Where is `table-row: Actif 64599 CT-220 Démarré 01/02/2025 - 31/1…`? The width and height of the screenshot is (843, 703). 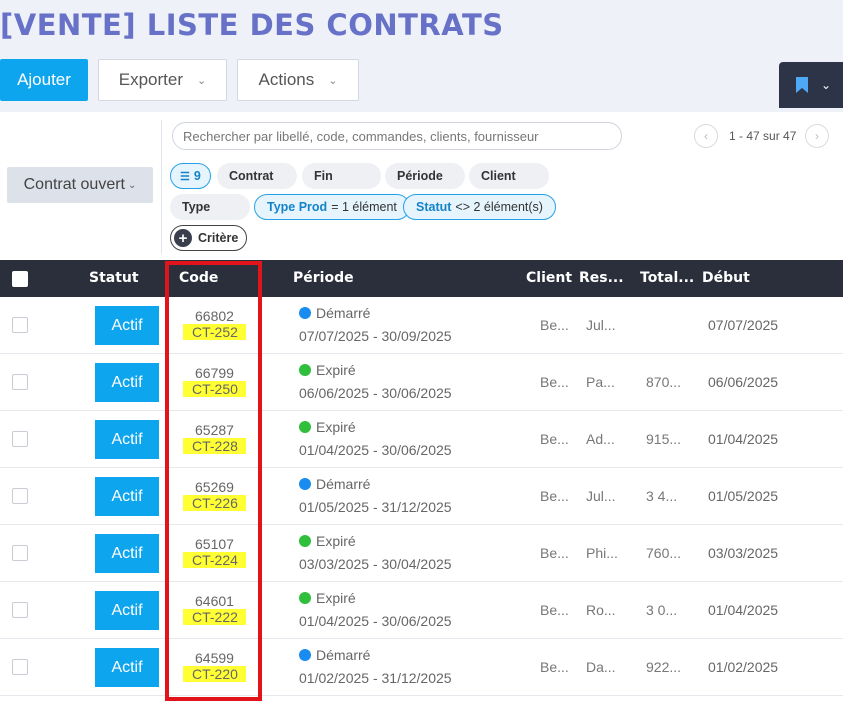 table-row: Actif 64599 CT-220 Démarré 01/02/2025 - 31/1… is located at coordinates (421, 667).